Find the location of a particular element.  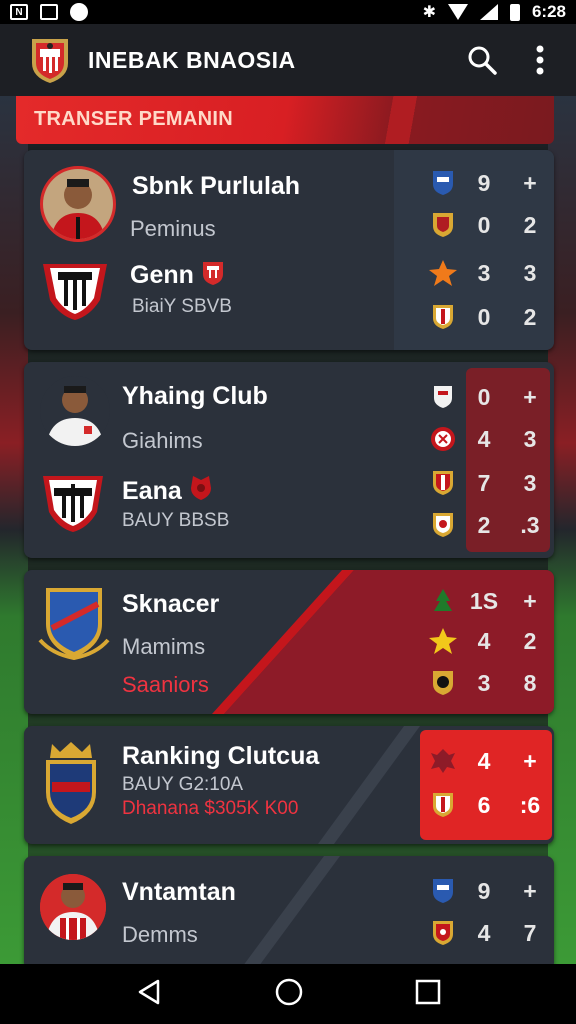

home-circle-icon is located at coordinates (289, 991).